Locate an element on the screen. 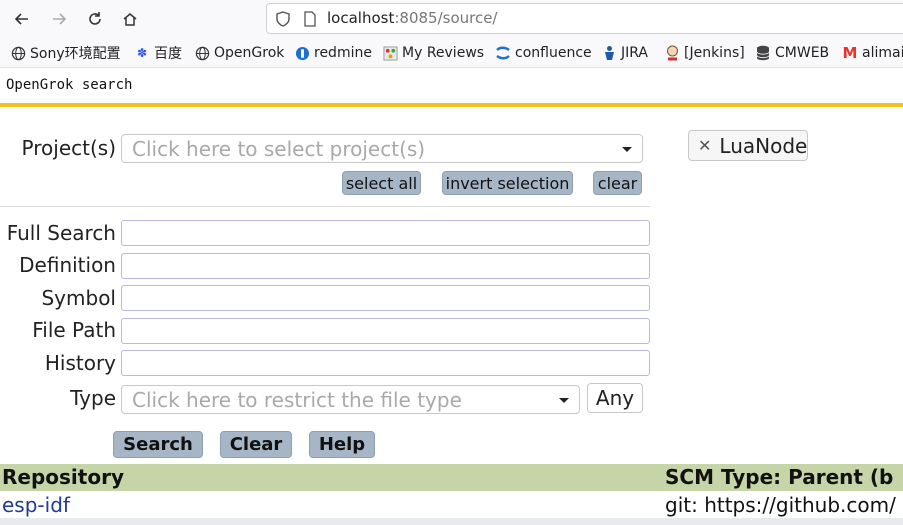  url-text: localhost:8085/source/ is located at coordinates (412, 18).